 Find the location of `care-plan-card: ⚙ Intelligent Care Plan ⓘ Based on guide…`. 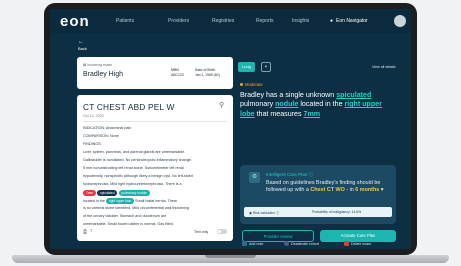

care-plan-card: ⚙ Intelligent Care Plan ⓘ Based on guide… is located at coordinates (318, 194).